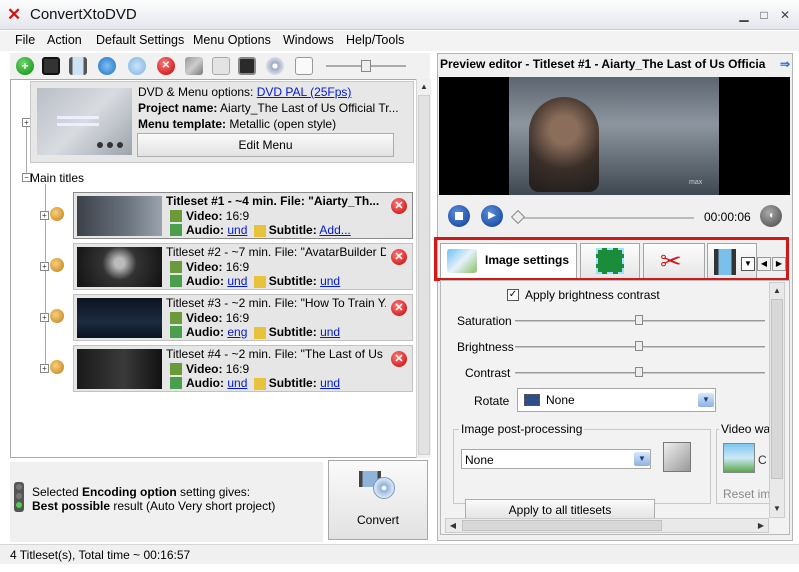 The width and height of the screenshot is (799, 572). What do you see at coordinates (140, 40) in the screenshot?
I see `menu-default-settings: Default Settings` at bounding box center [140, 40].